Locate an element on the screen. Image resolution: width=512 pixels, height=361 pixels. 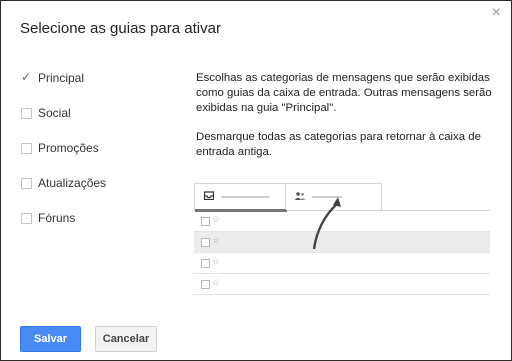
option-label: Fóruns is located at coordinates (57, 218).